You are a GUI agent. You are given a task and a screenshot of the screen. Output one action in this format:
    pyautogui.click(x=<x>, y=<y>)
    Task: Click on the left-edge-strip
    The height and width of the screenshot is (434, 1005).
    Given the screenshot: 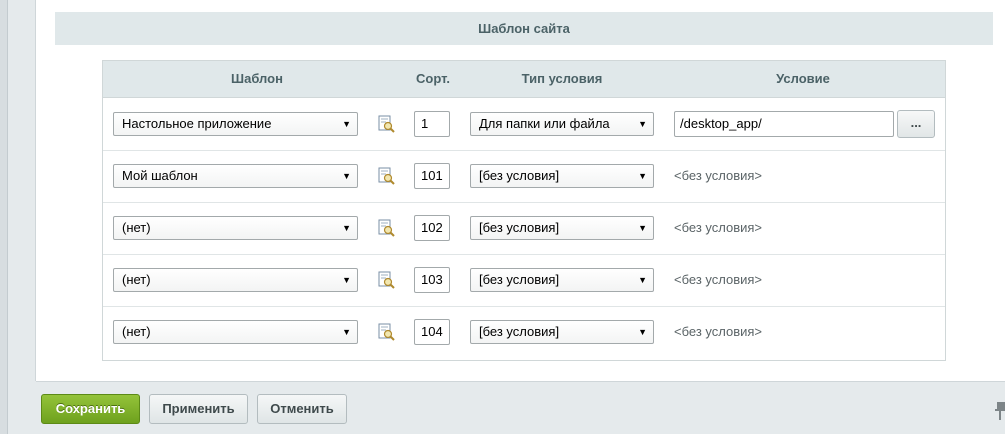 What is the action you would take?
    pyautogui.click(x=4, y=217)
    